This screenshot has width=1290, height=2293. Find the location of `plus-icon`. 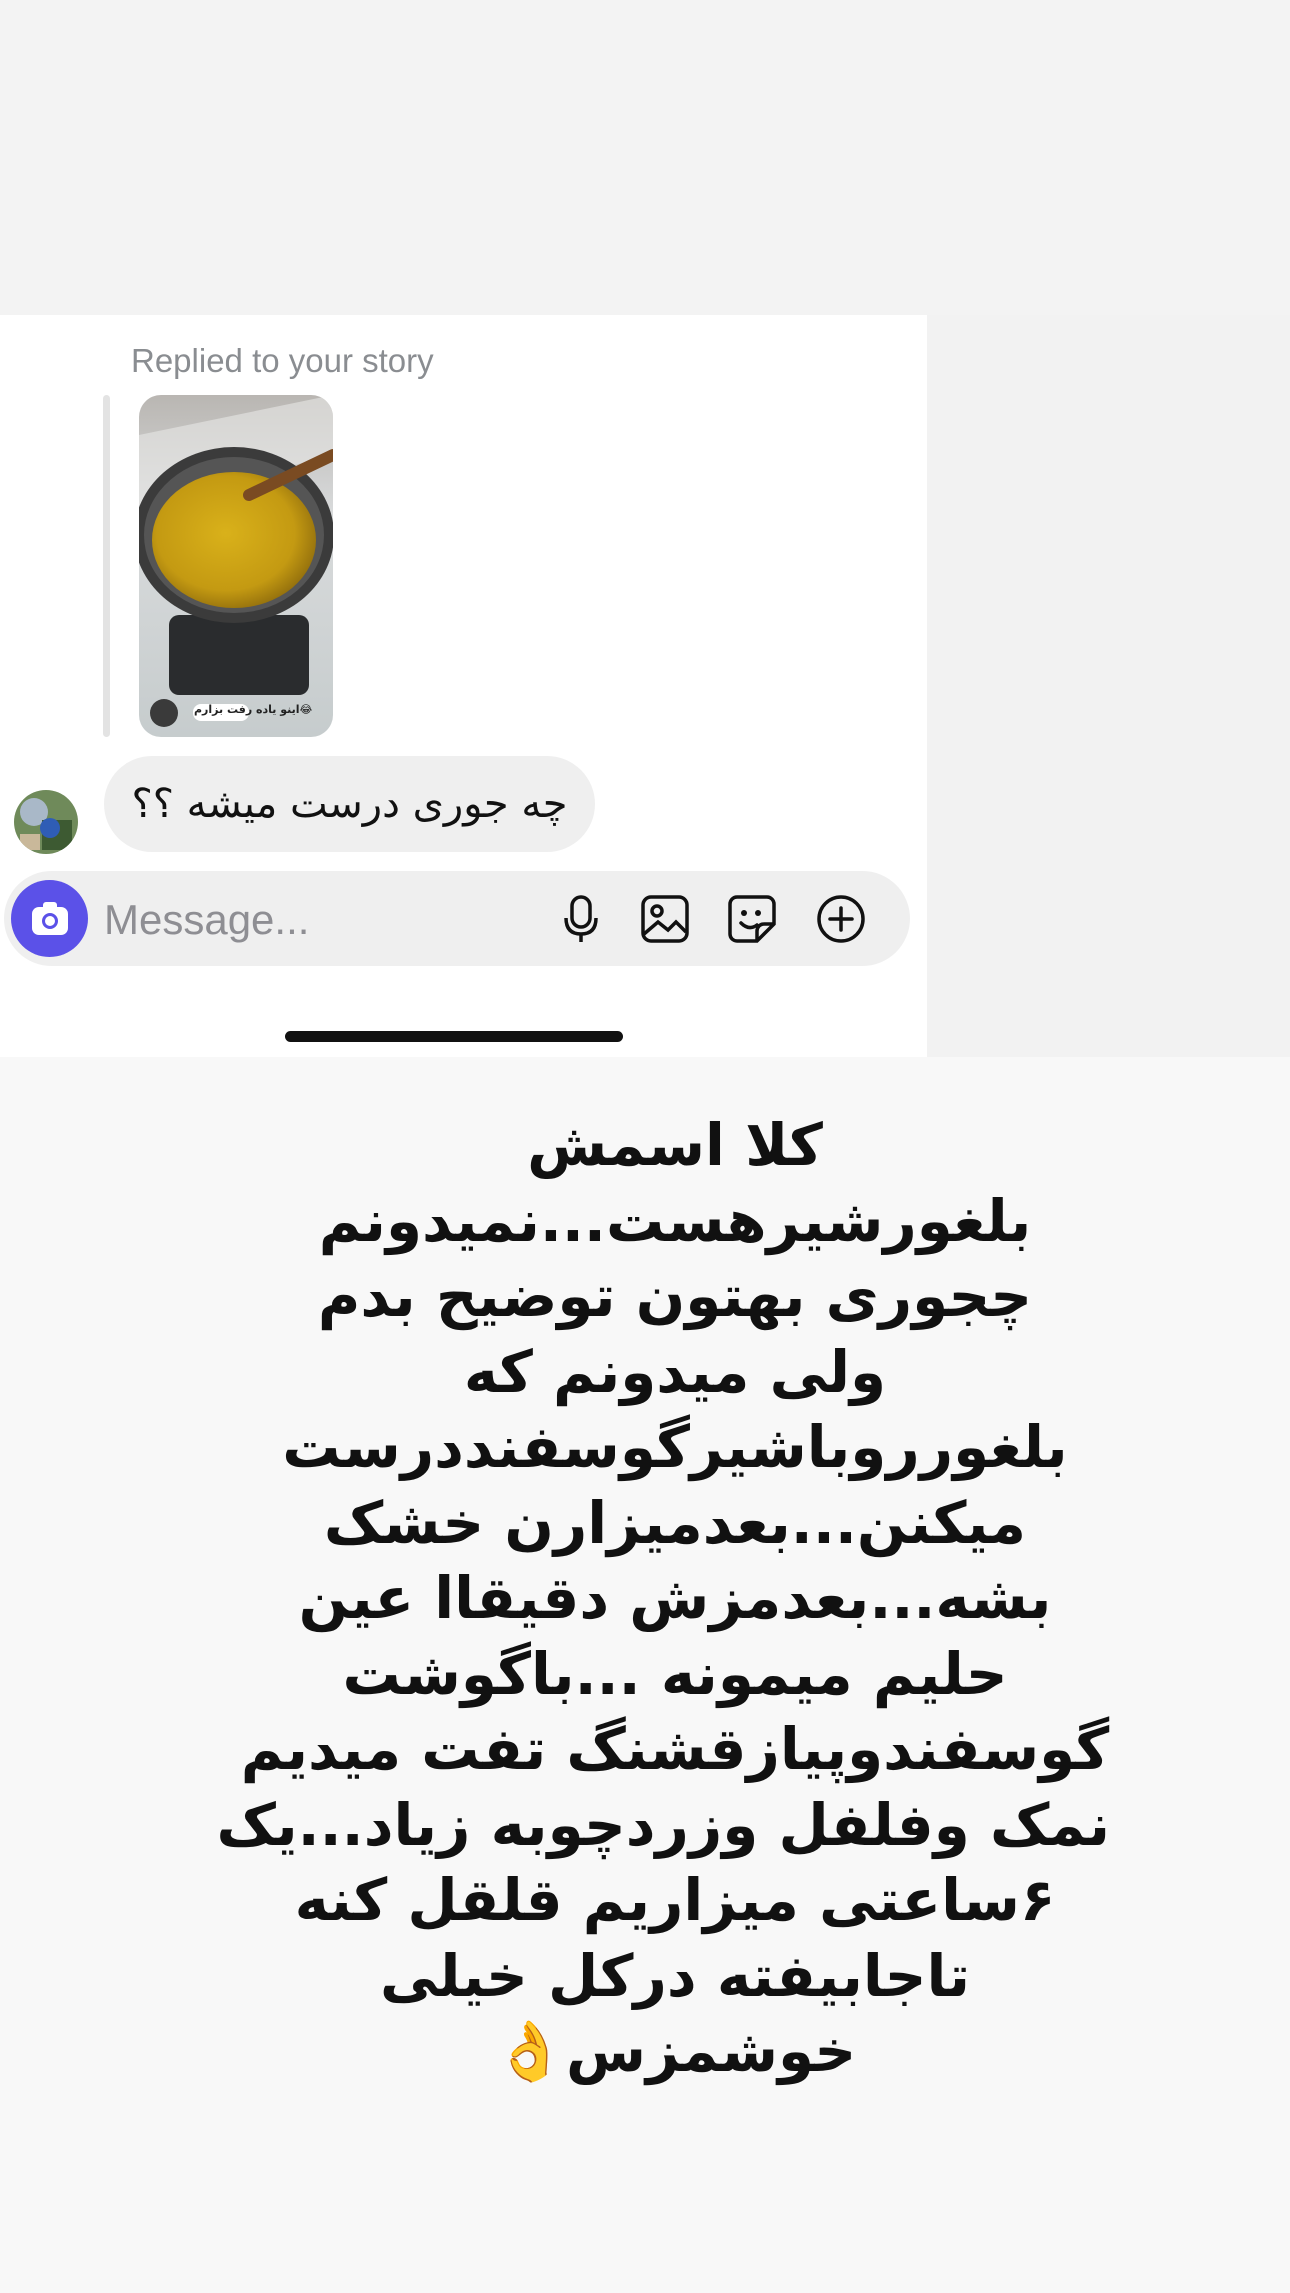

plus-icon is located at coordinates (841, 919).